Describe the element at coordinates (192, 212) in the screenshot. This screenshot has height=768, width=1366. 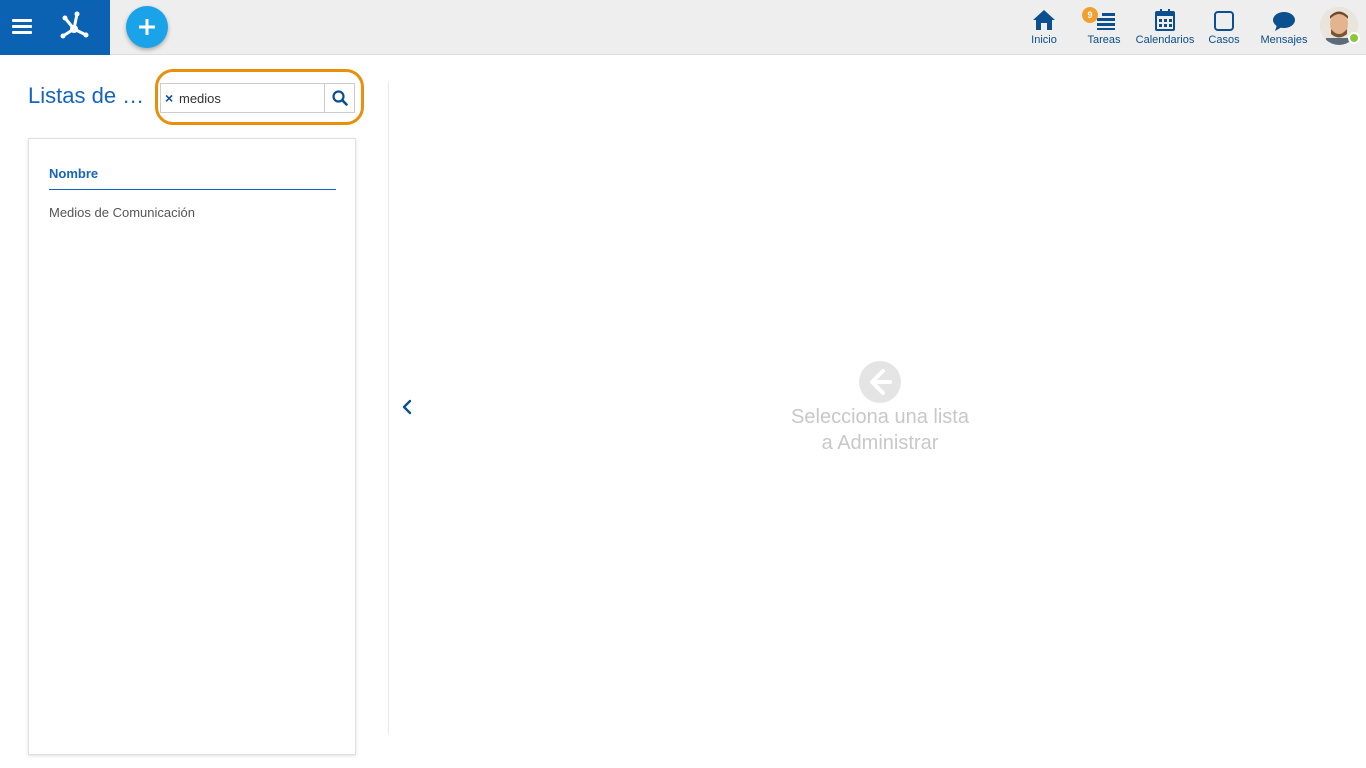
I see `list-item: Medios de Comunicación` at that location.